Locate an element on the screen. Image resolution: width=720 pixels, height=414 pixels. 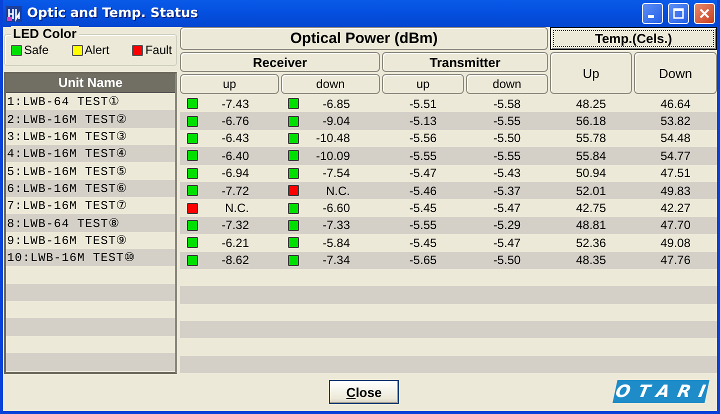
unit-name-cell: 7:LWB-16M TEST⑦ is located at coordinates (67, 206).